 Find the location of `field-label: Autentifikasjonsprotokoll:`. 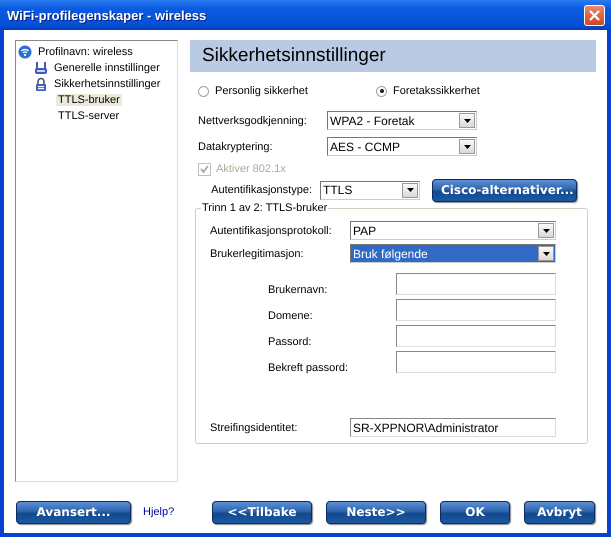

field-label: Autentifikasjonsprotokoll: is located at coordinates (271, 230).